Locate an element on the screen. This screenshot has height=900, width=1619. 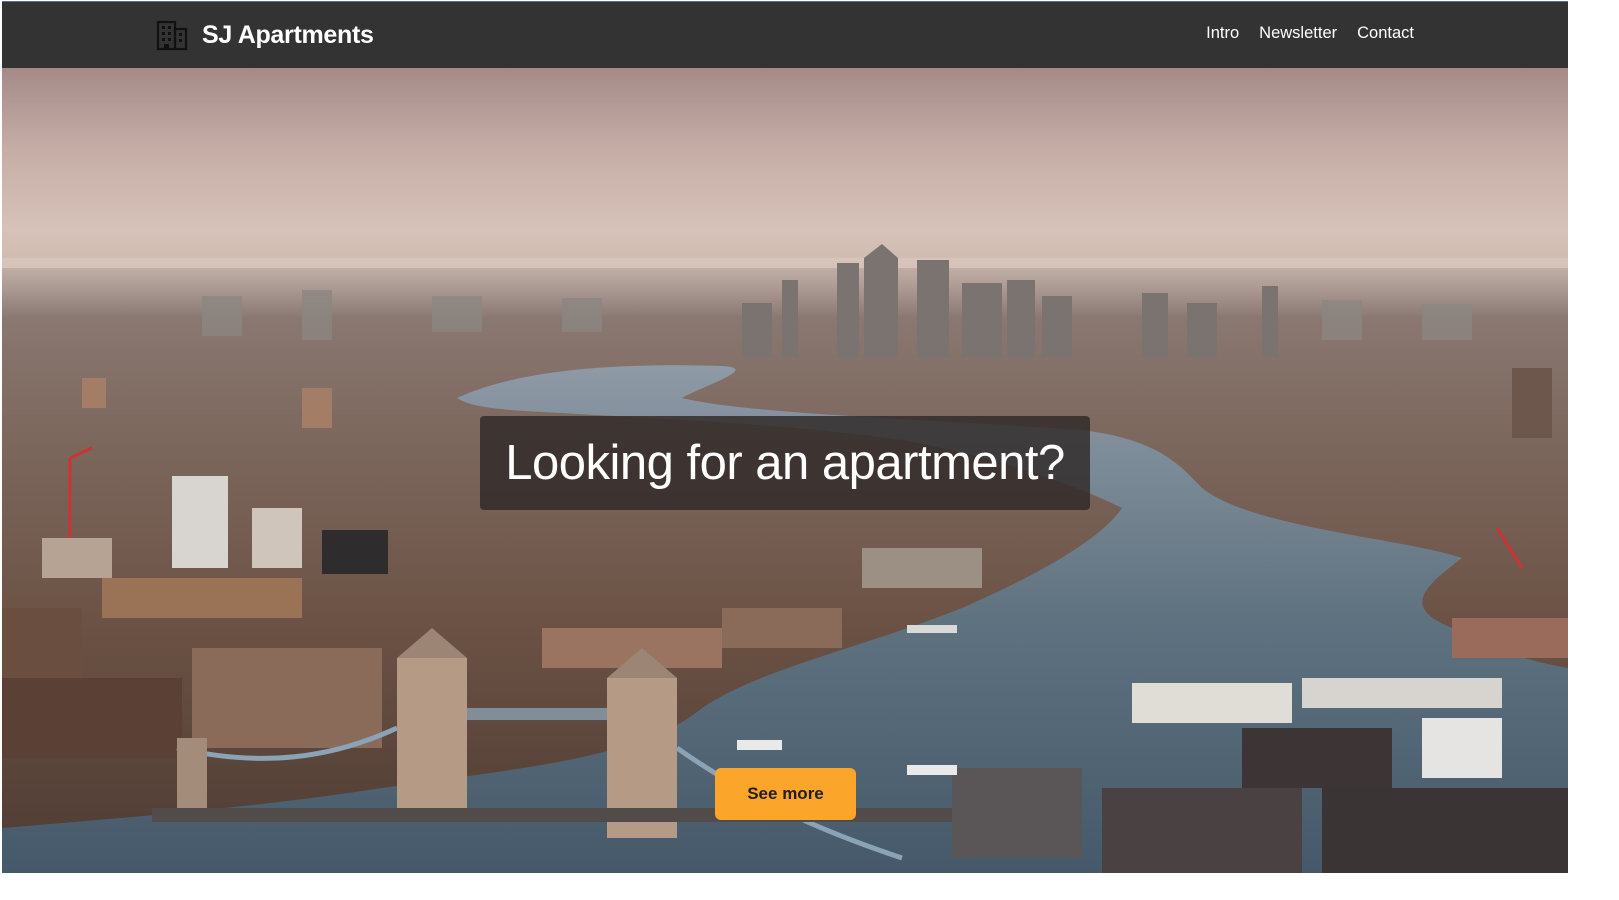
headline-box: Looking for an apartment? is located at coordinates (785, 463).